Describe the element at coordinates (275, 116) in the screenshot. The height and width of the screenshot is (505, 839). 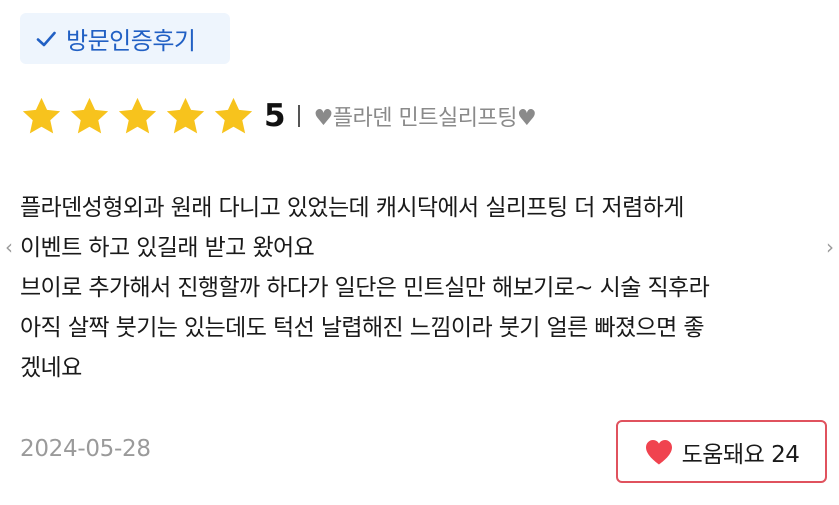
I see `rating-score: 5` at that location.